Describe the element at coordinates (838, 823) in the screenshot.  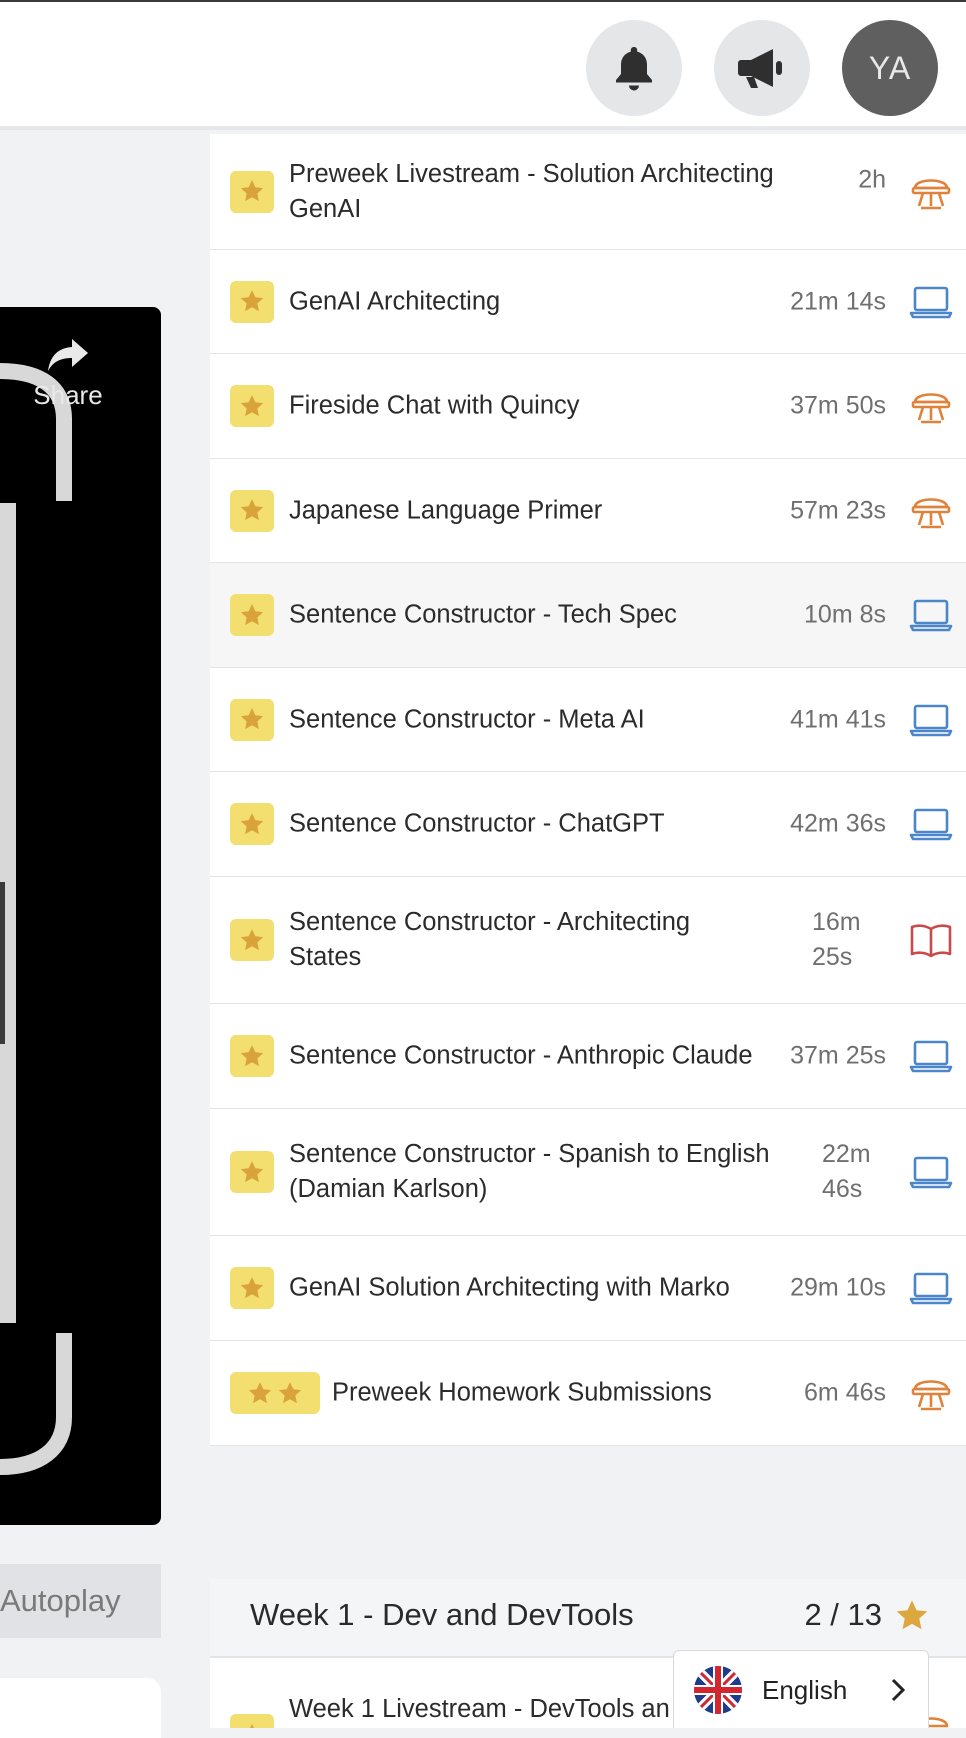
I see `lesson-duration: 42m 36s` at that location.